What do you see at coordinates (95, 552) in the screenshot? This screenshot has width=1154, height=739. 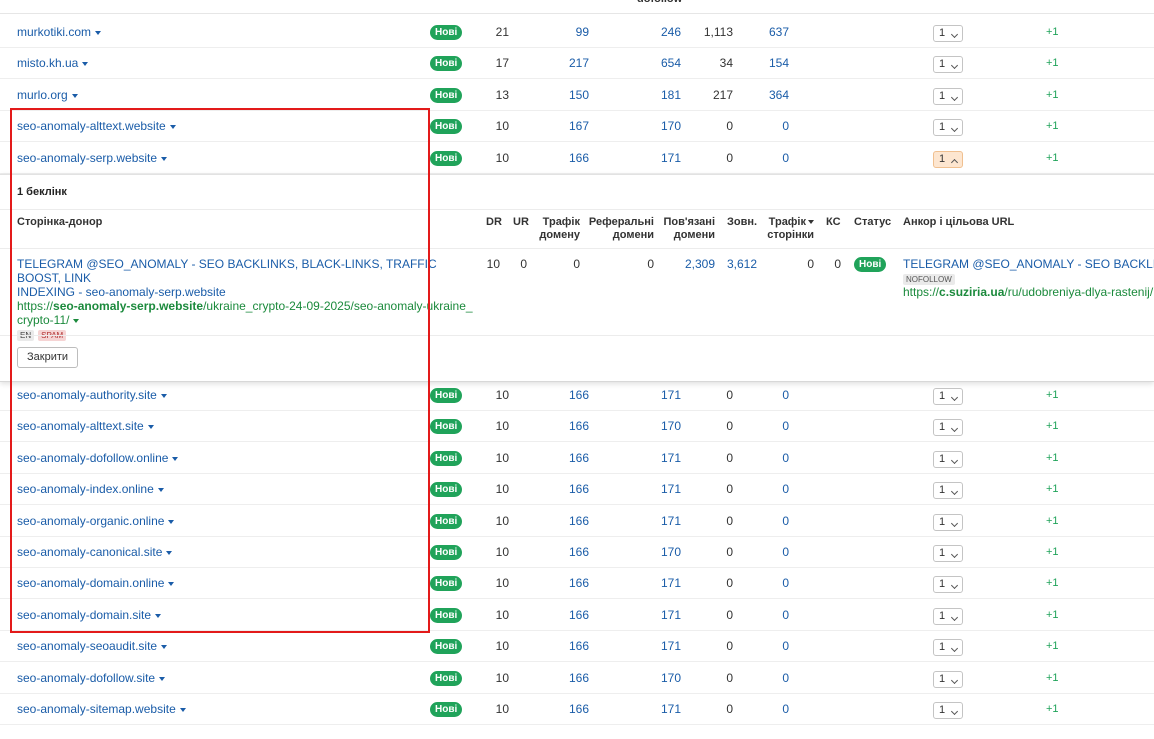 I see `domain-link: seo-anomaly-canonical.site` at bounding box center [95, 552].